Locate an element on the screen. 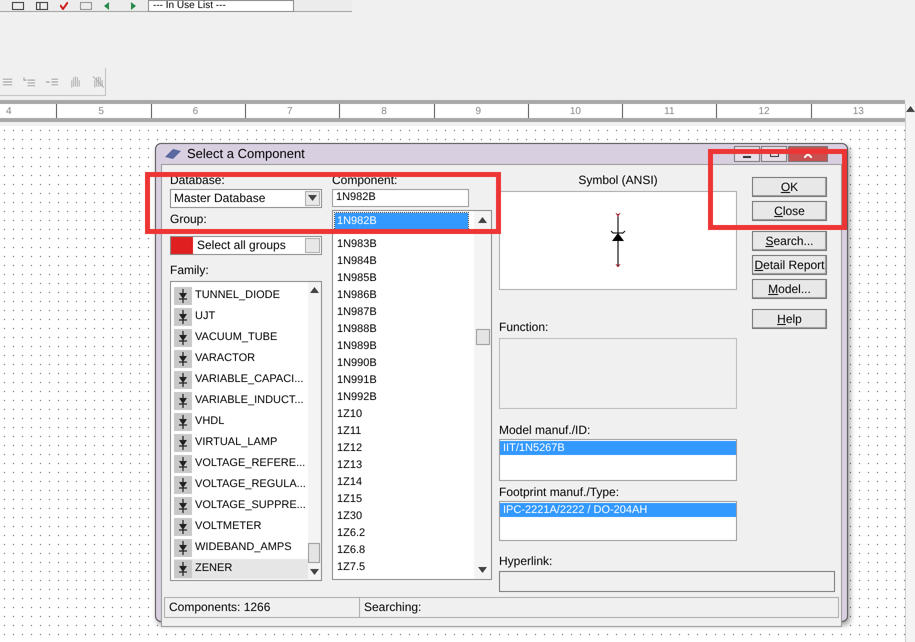 The height and width of the screenshot is (642, 915). dialog-button: Close is located at coordinates (789, 210).